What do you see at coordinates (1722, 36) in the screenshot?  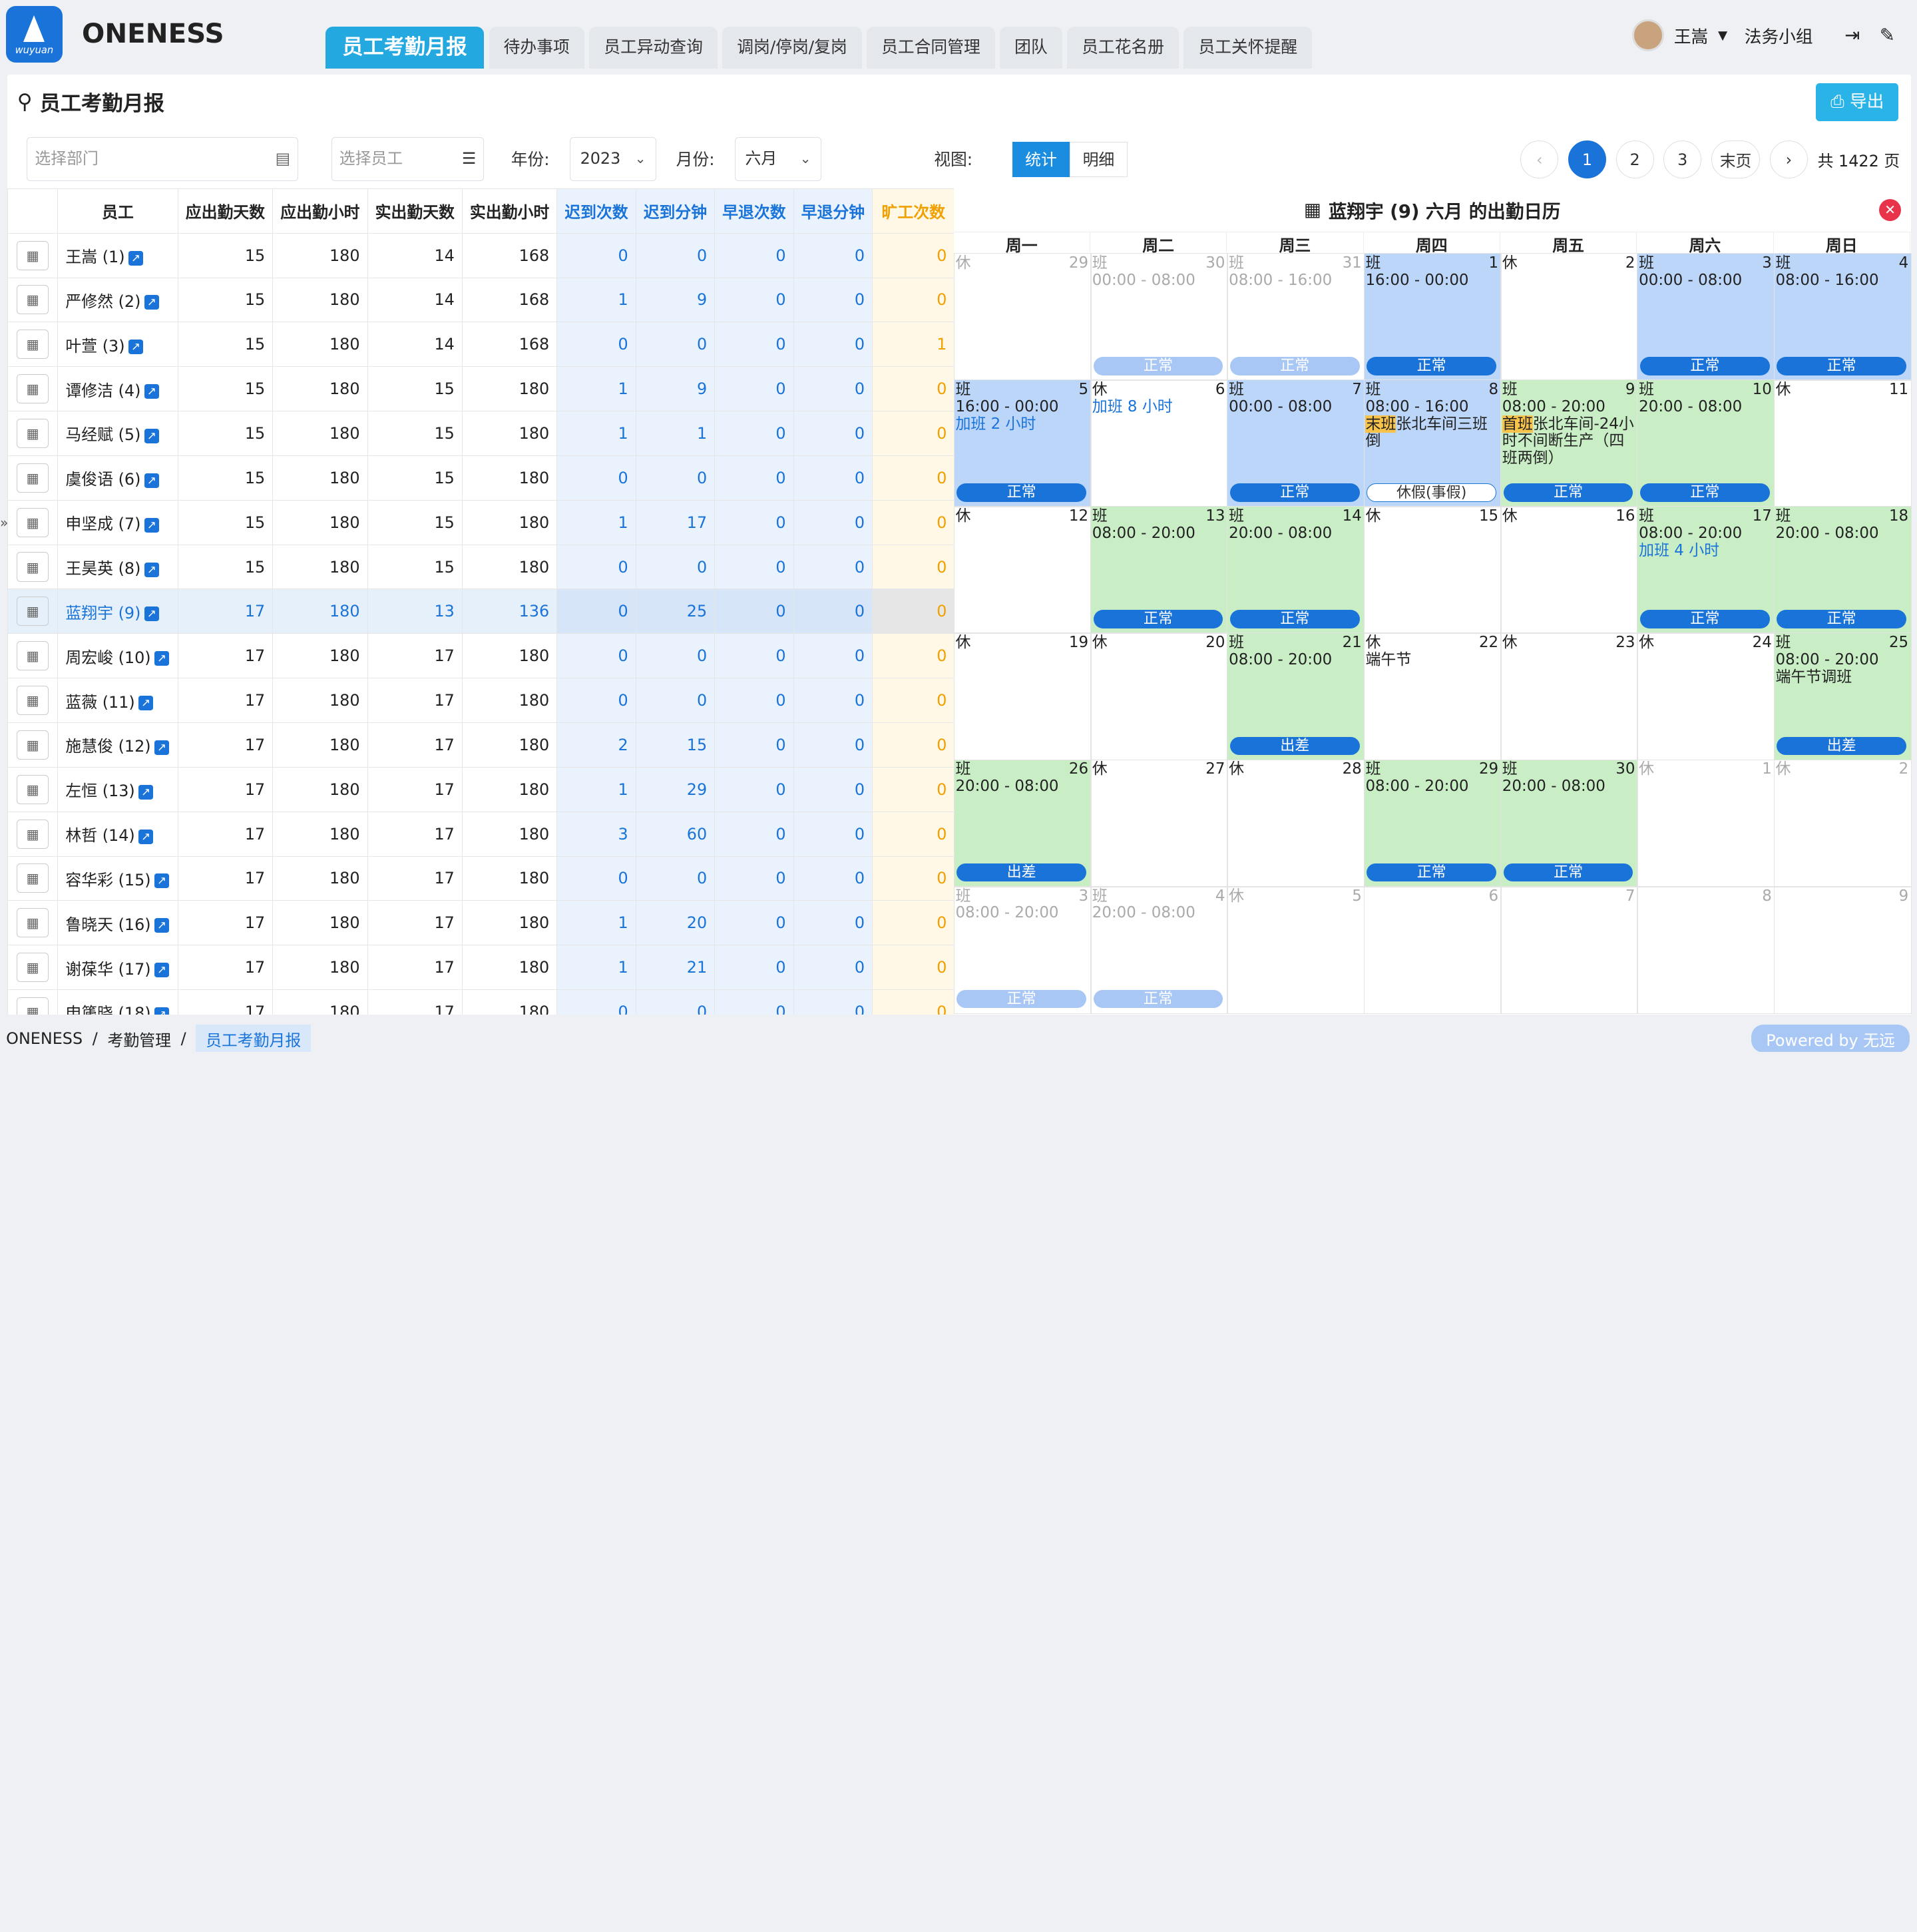 I see `chevron-down-icon: ▼` at bounding box center [1722, 36].